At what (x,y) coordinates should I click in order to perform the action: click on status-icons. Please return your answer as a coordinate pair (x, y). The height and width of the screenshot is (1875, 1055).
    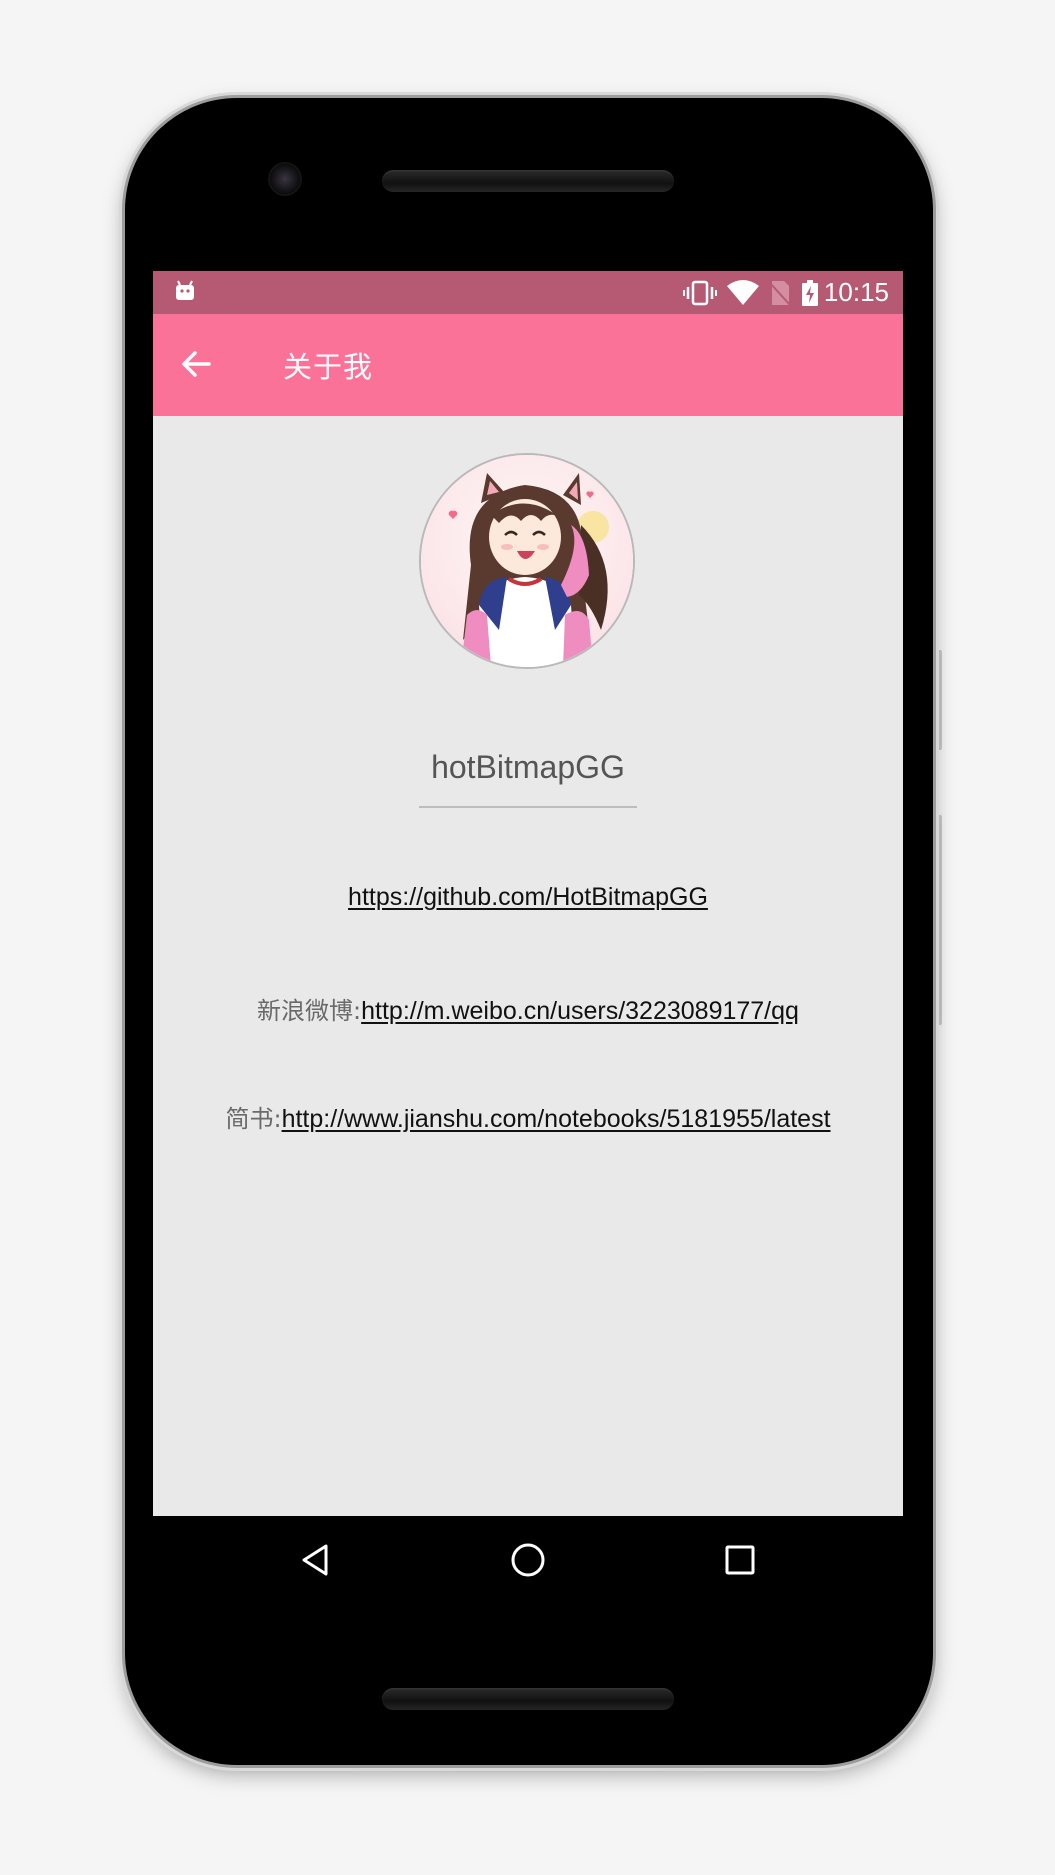
    Looking at the image, I should click on (751, 293).